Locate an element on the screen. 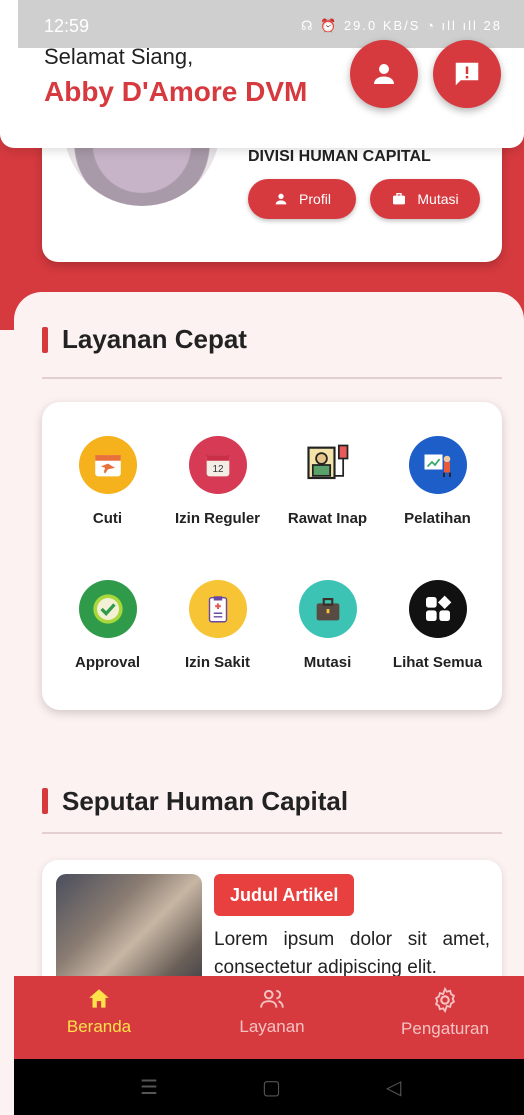 The image size is (524, 1115). nav-settings: Pengaturan is located at coordinates (445, 1012).